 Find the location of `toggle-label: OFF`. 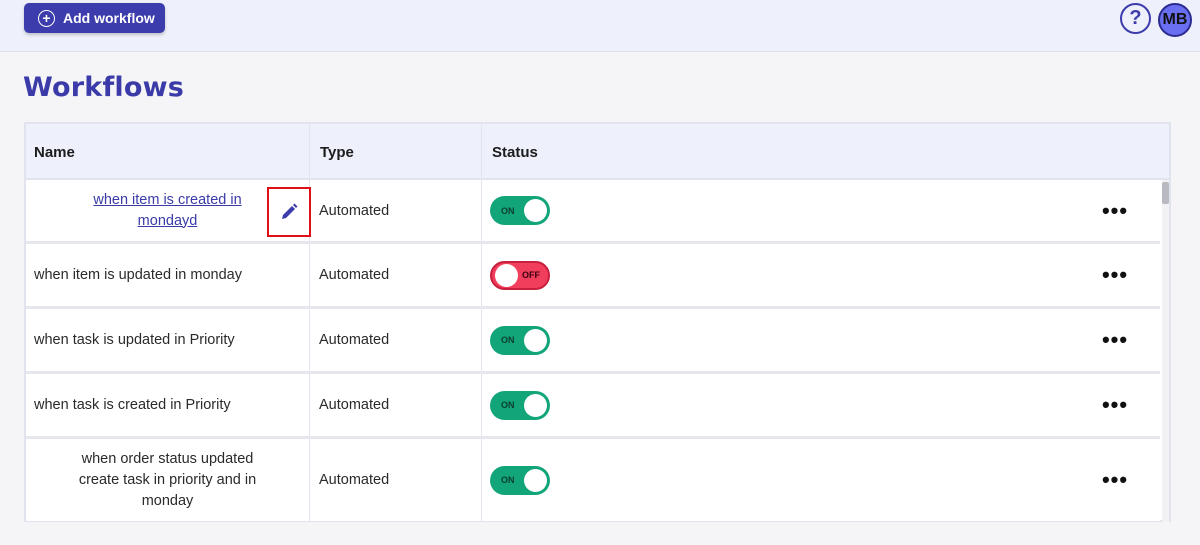

toggle-label: OFF is located at coordinates (531, 275).